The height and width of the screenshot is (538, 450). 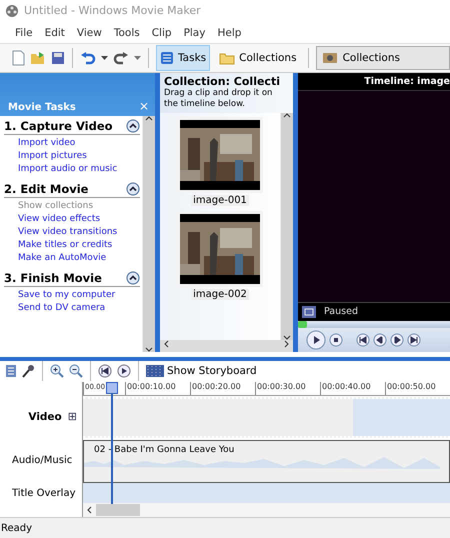 I want to click on timeline-icon, so click(x=11, y=371).